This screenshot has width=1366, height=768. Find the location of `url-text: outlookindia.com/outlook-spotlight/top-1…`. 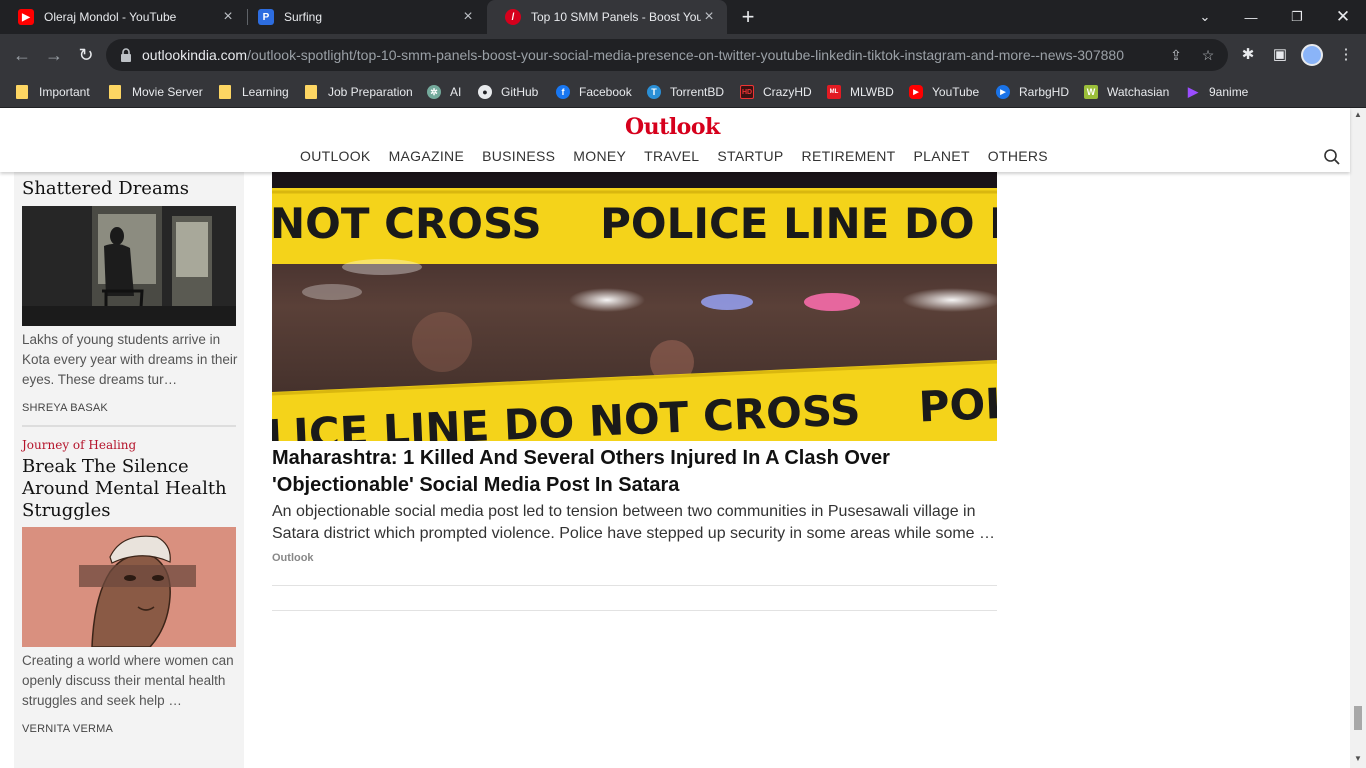

url-text: outlookindia.com/outlook-spotlight/top-1… is located at coordinates (633, 55).